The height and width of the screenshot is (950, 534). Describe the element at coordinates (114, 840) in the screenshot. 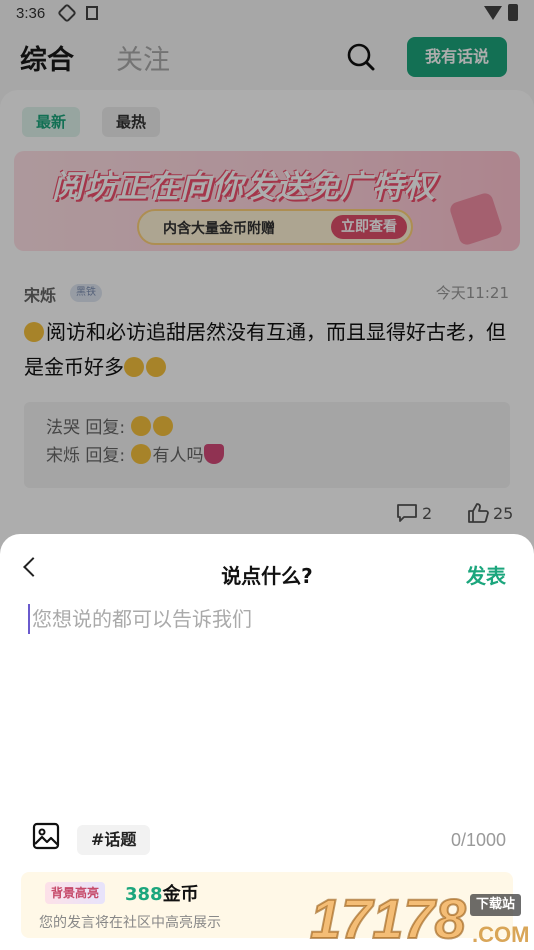

I see `topic-button: #话题` at that location.